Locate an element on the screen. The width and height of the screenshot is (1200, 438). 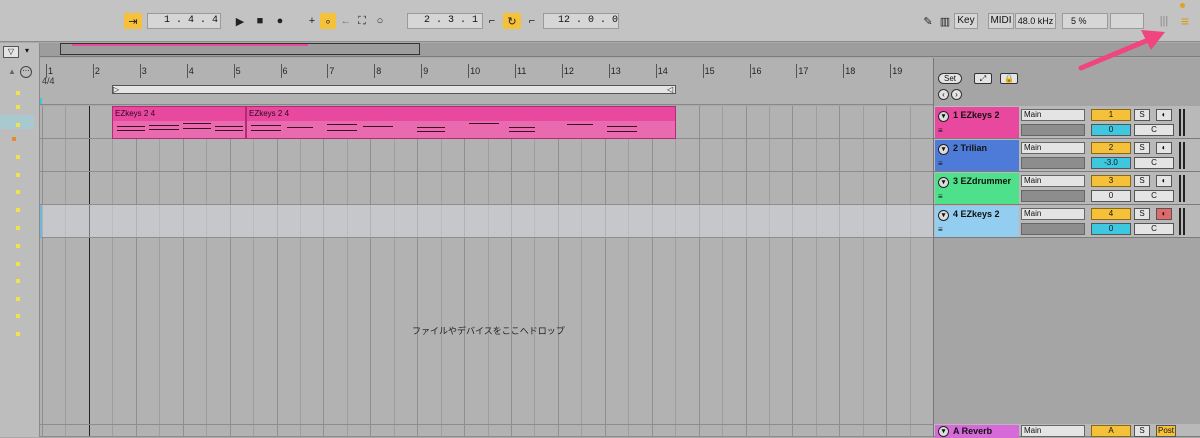
back-icon: ‹ is located at coordinates (943, 94).